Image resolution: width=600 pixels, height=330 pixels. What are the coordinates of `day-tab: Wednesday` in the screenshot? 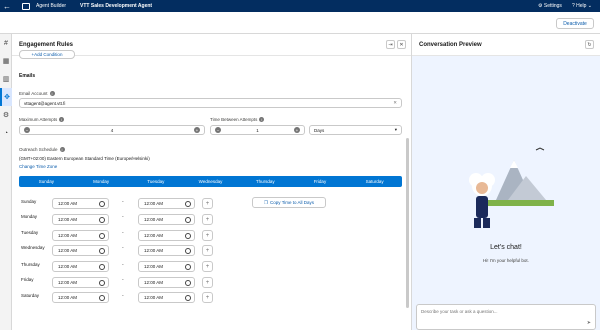 It's located at (210, 181).